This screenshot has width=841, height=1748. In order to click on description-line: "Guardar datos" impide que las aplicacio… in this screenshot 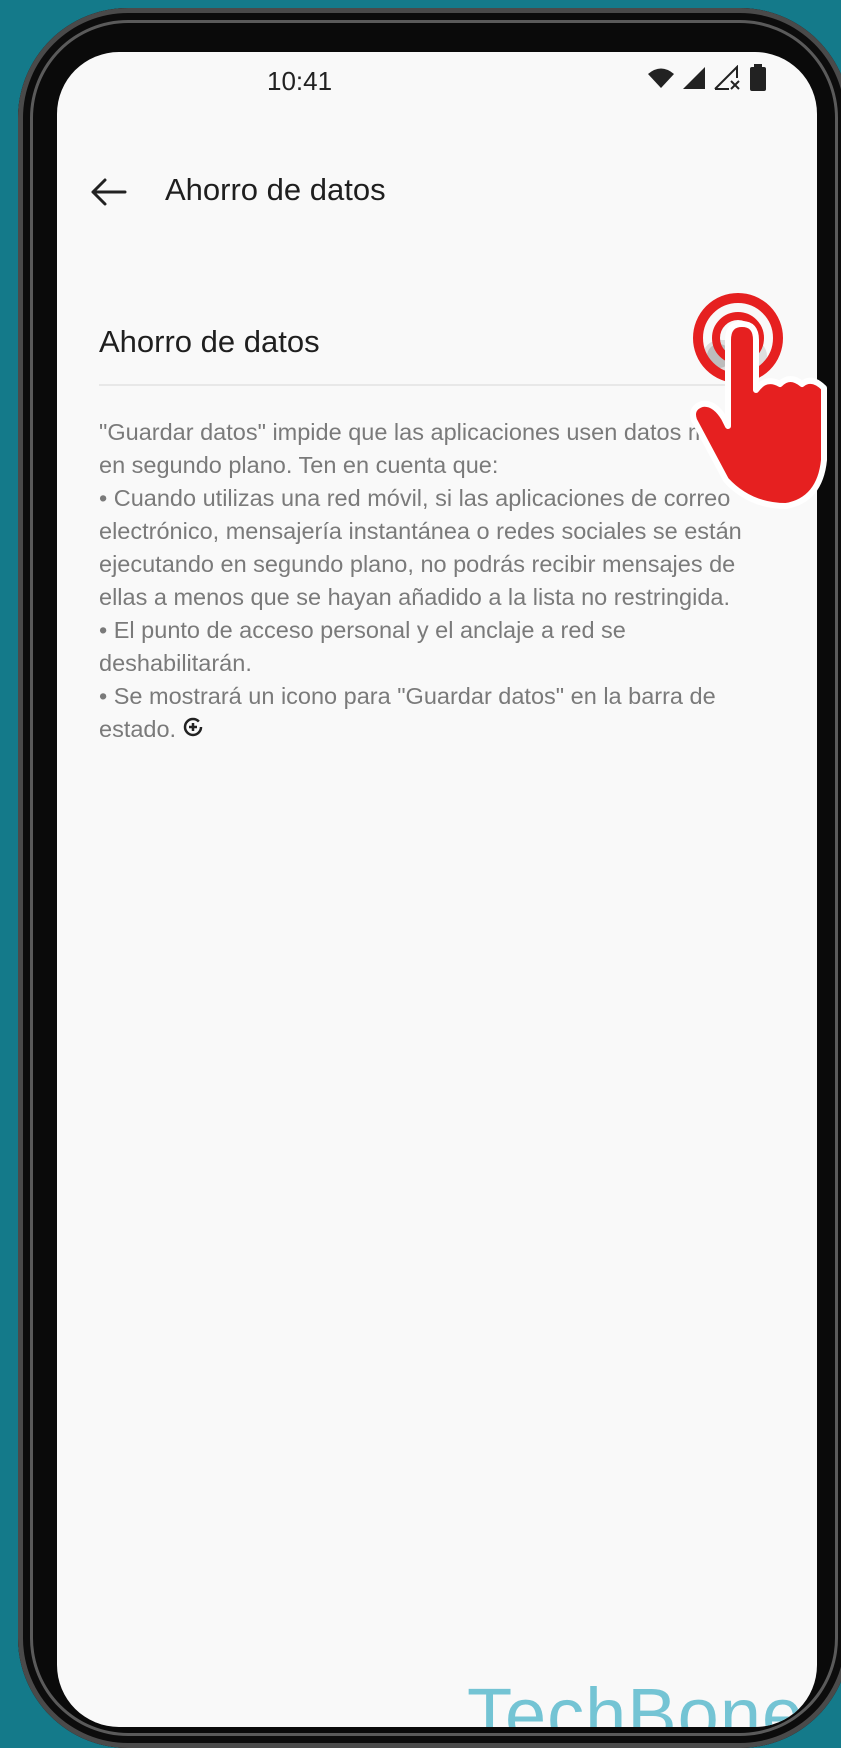, I will do `click(433, 448)`.